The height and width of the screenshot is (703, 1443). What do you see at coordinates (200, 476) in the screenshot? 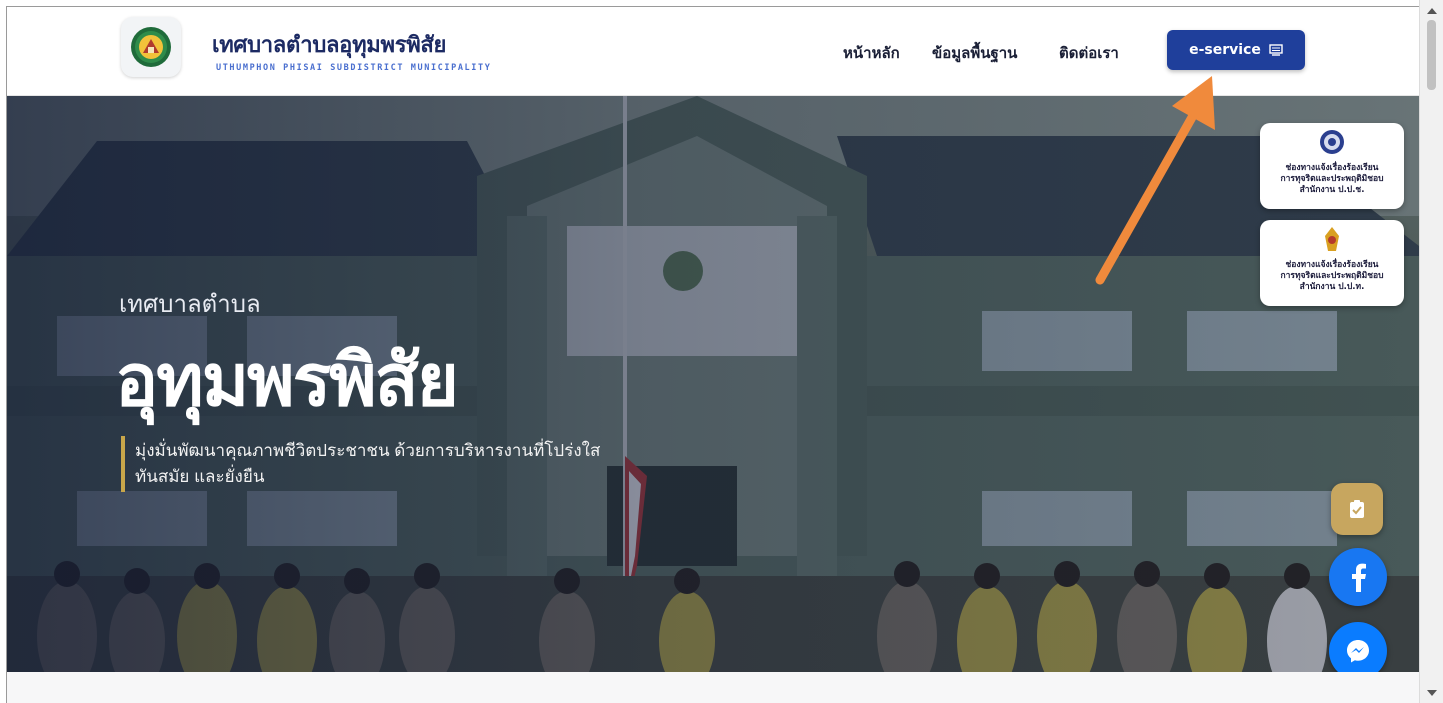
I see `hero-description-line: ทันสมัย และยั่งยืน` at bounding box center [200, 476].